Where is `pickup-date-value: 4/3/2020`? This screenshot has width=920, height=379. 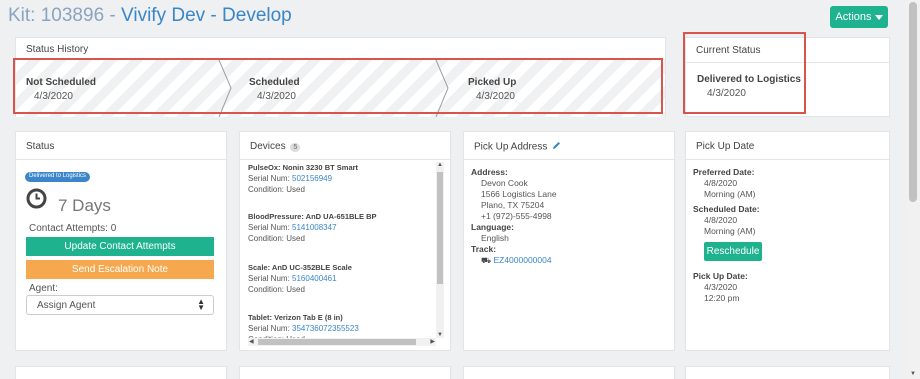
pickup-date-value: 4/3/2020 is located at coordinates (721, 287).